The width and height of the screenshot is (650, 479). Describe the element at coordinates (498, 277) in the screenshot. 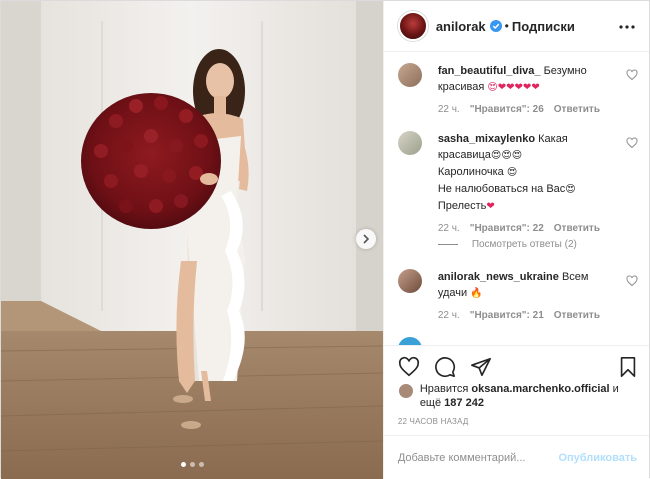

I see `comment-username: anilorak_news_ukraine` at that location.